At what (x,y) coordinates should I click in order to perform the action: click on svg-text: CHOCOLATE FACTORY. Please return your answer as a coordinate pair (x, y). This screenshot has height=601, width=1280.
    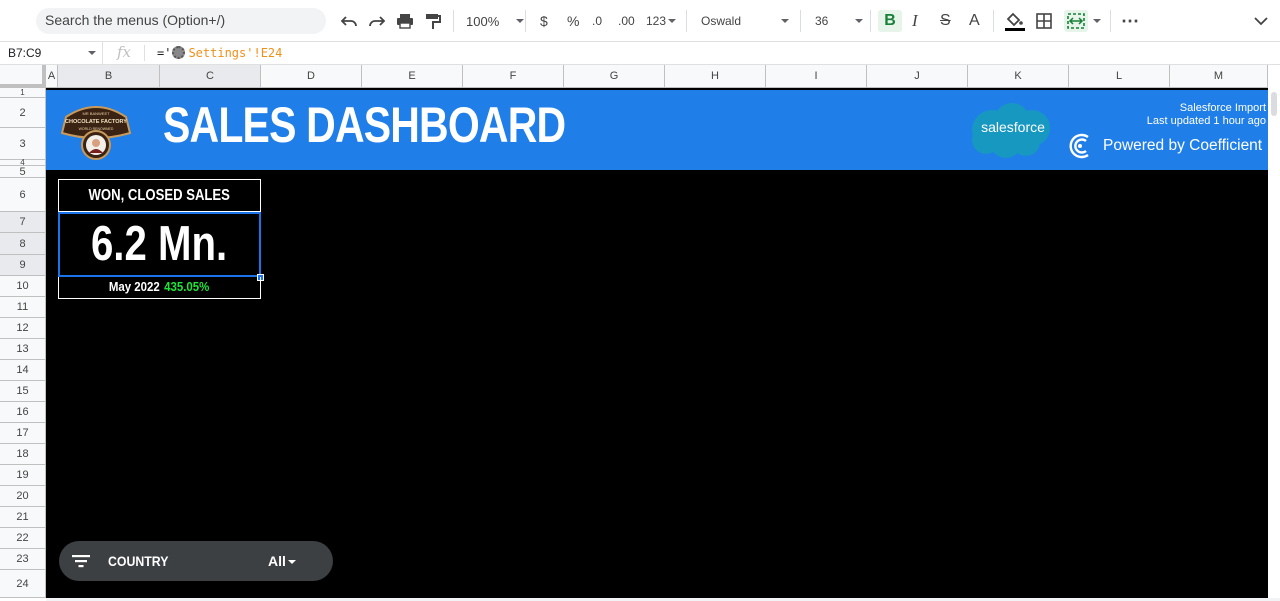
    Looking at the image, I should click on (96, 122).